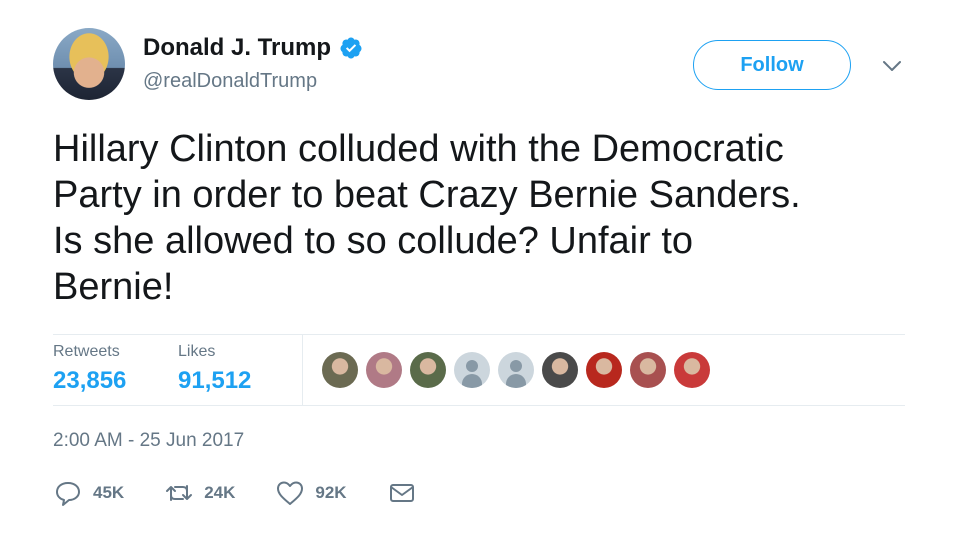 This screenshot has height=541, width=960. Describe the element at coordinates (179, 493) in the screenshot. I see `retweet-icon` at that location.